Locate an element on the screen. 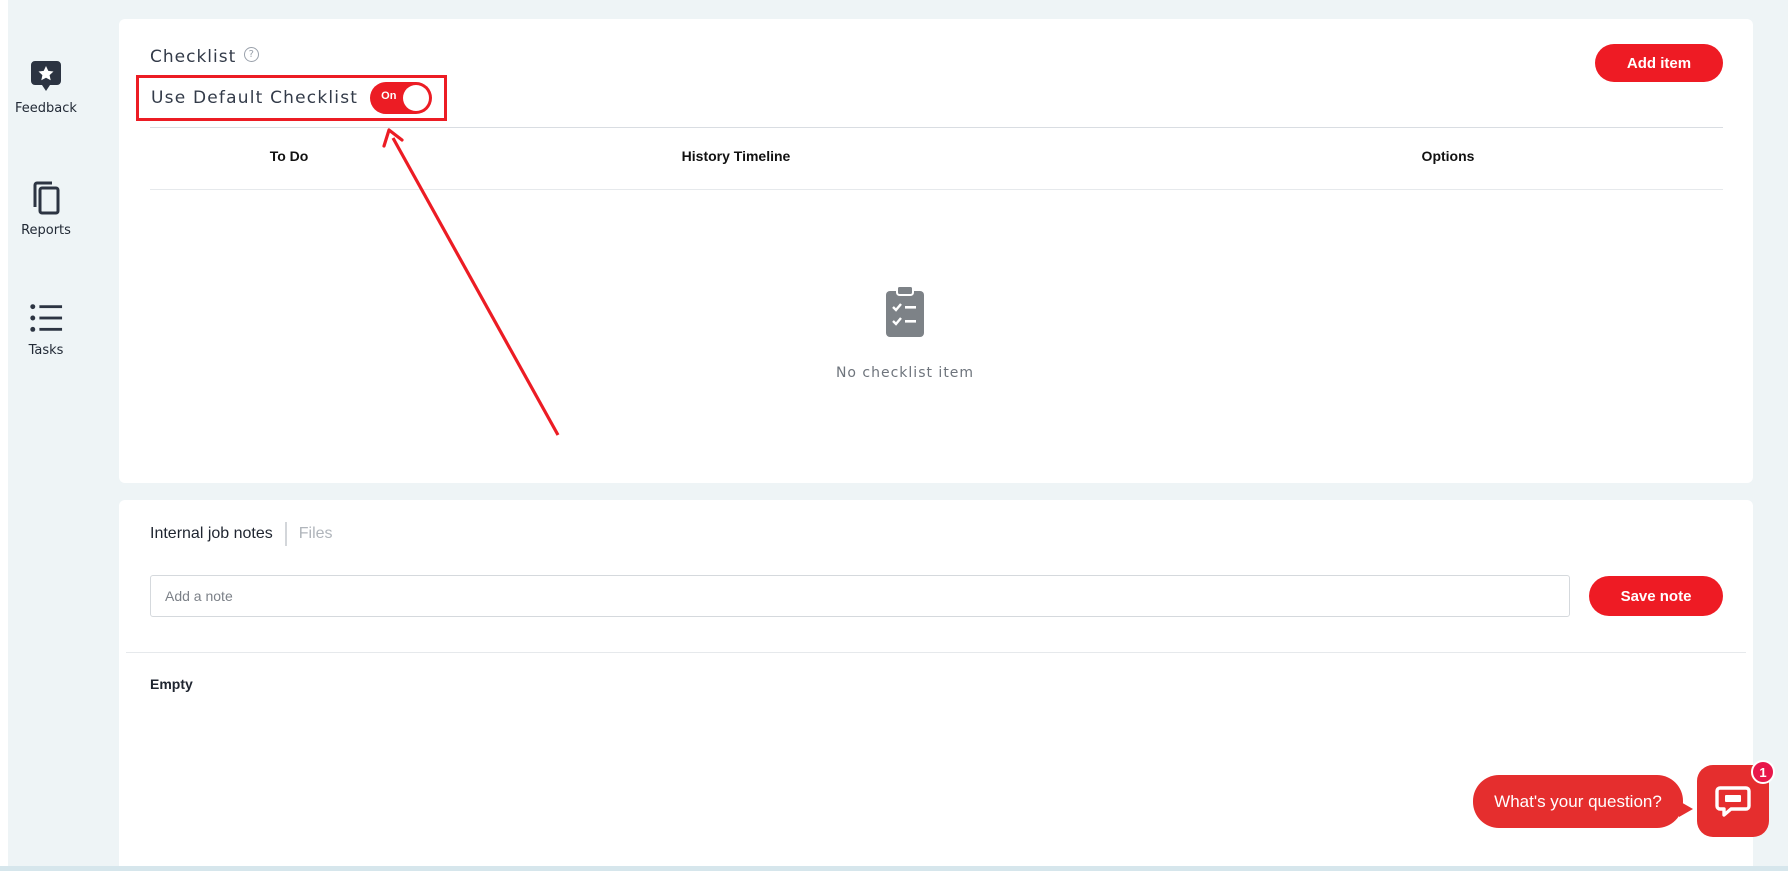 The image size is (1788, 871). toggle-knob is located at coordinates (416, 98).